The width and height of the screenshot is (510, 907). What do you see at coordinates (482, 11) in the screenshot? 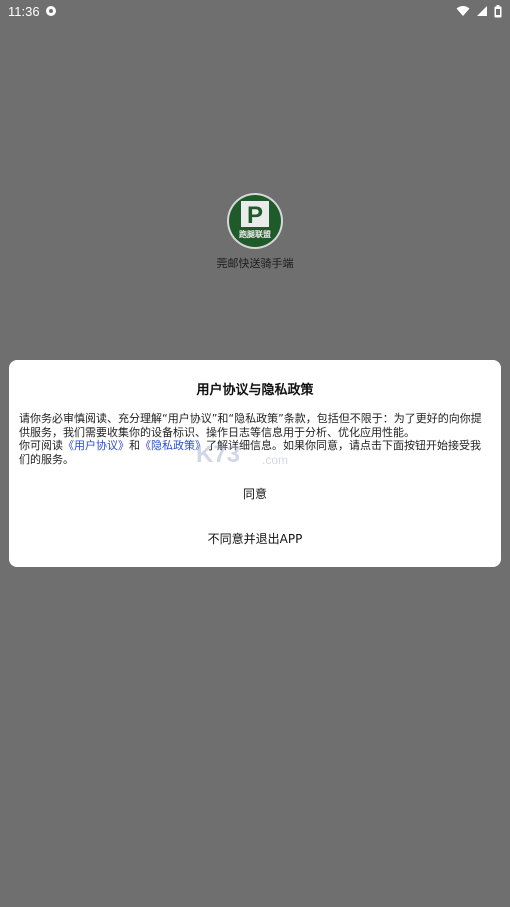
I see `signal-icon` at bounding box center [482, 11].